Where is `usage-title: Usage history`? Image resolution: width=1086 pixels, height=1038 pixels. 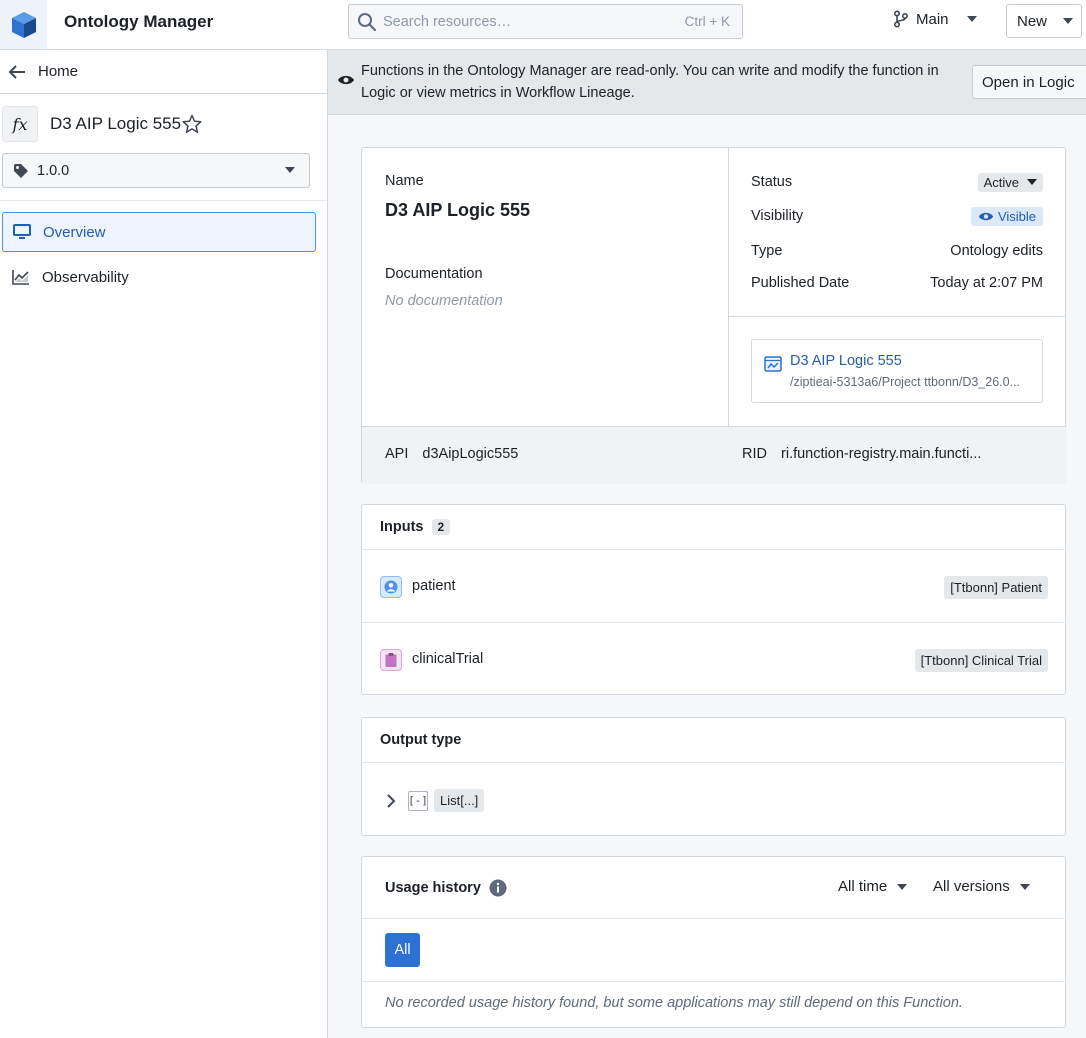 usage-title: Usage history is located at coordinates (433, 888).